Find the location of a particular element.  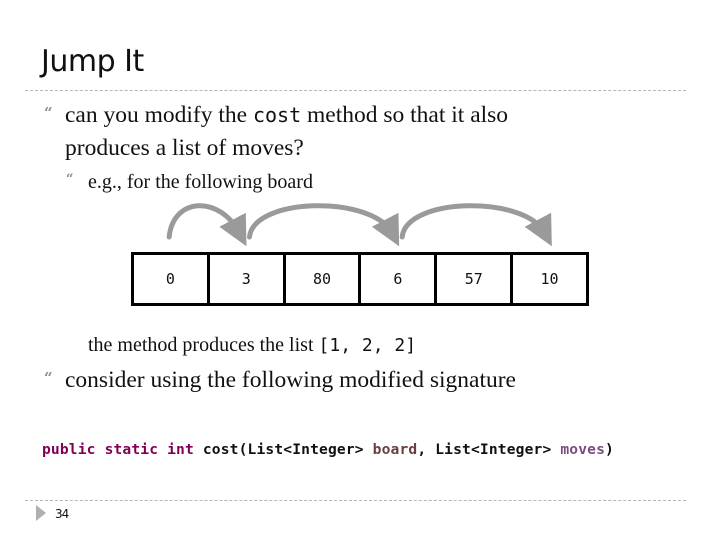

result-list-code: [1, 2, 2] is located at coordinates (367, 345).